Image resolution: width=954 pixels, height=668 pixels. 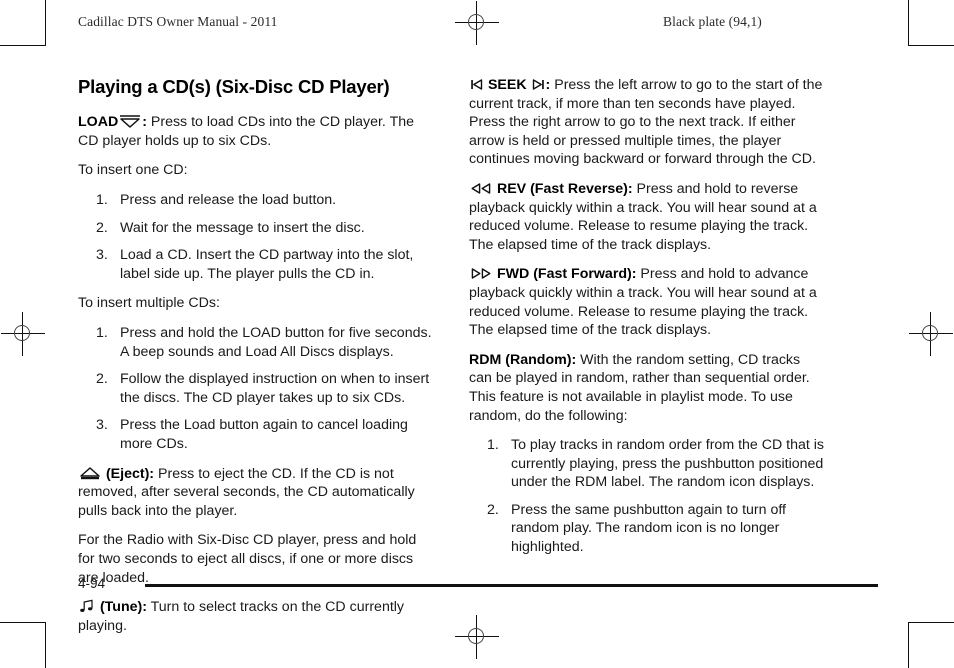 What do you see at coordinates (242, 227) in the screenshot?
I see `list-item-text: Wait for the message to insert the disc.` at bounding box center [242, 227].